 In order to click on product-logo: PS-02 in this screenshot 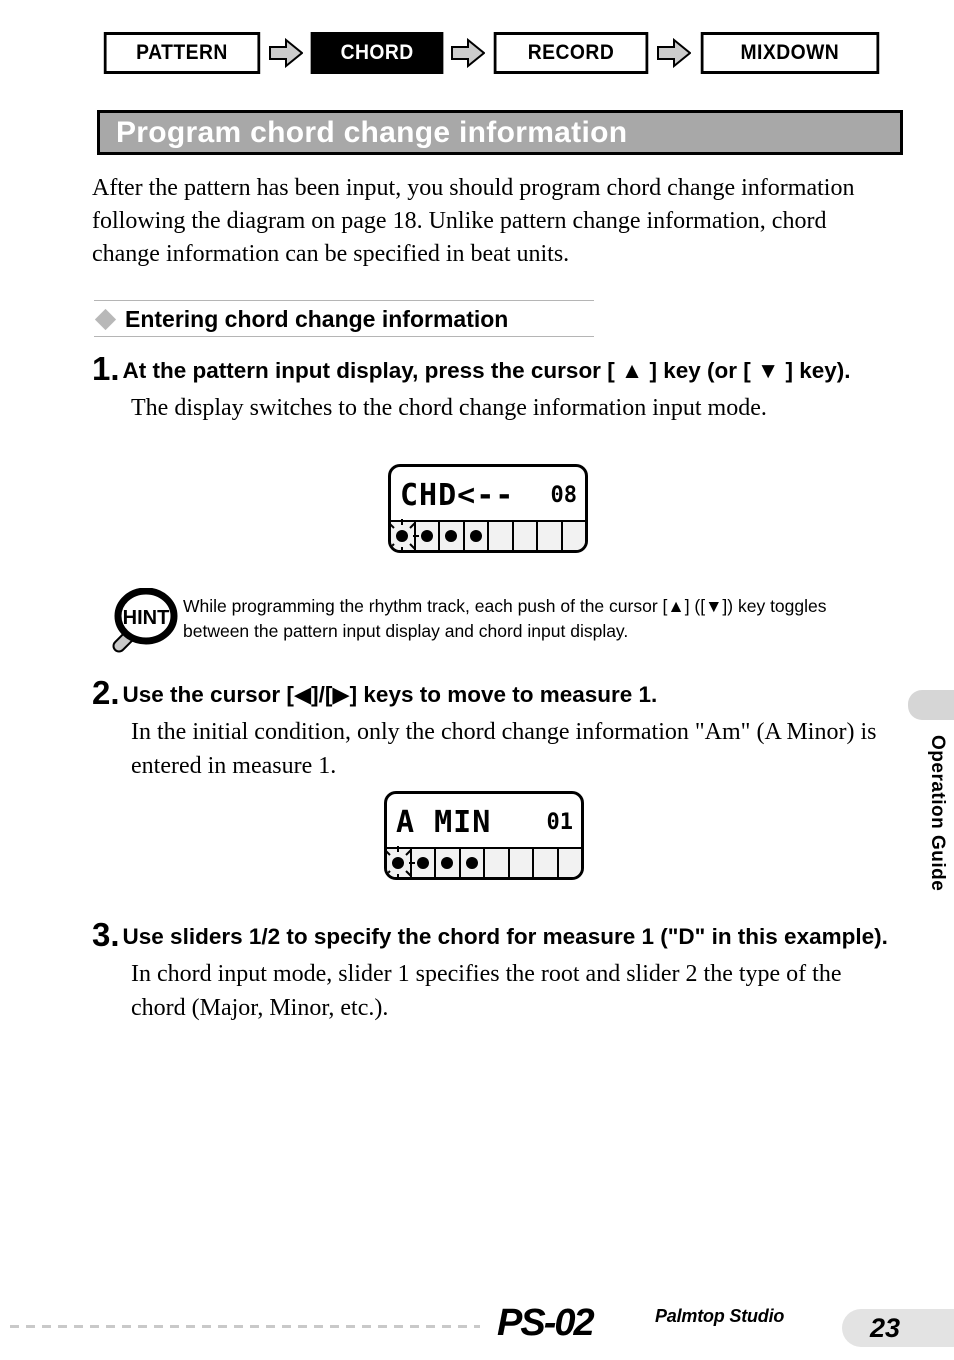, I will do `click(546, 1323)`.